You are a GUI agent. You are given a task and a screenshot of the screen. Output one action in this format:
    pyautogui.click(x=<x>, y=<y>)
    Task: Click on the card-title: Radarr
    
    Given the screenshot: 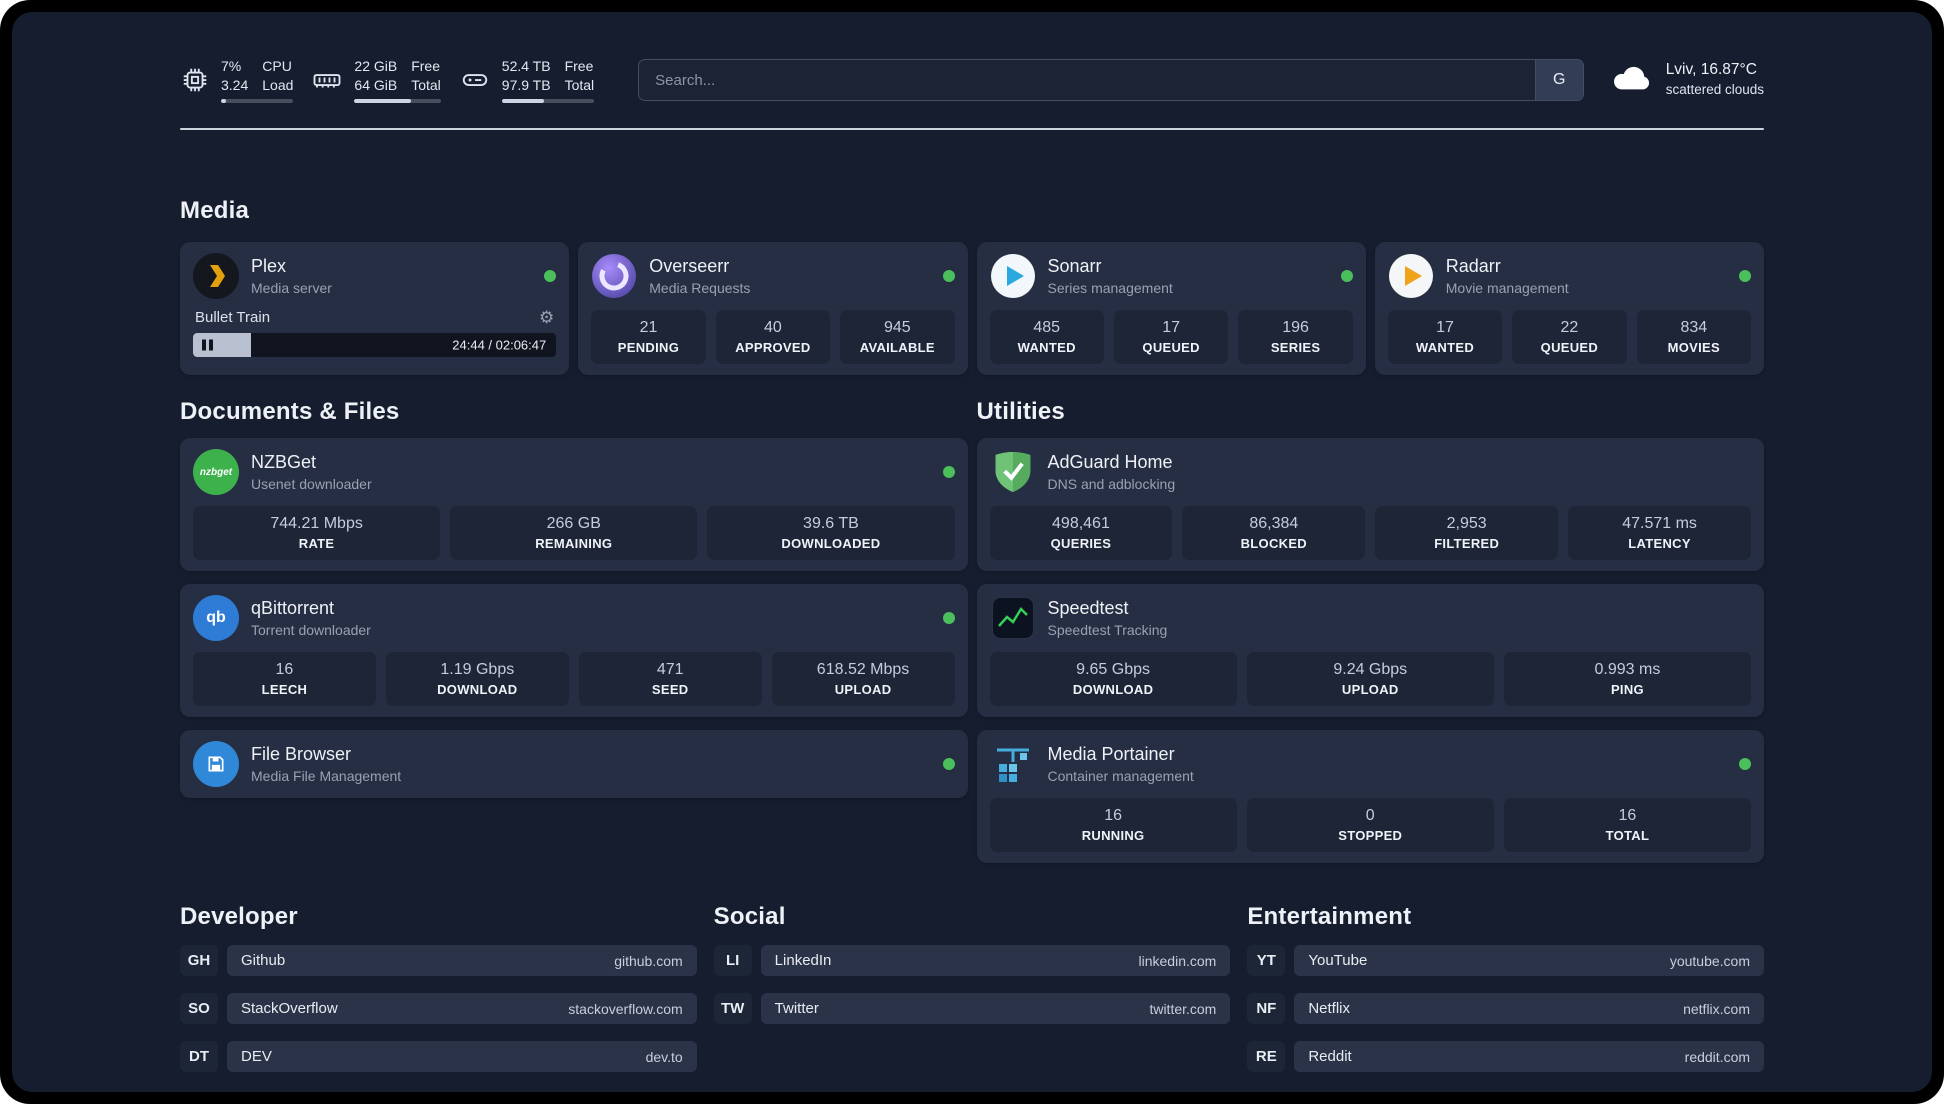 What is the action you would take?
    pyautogui.click(x=1473, y=266)
    